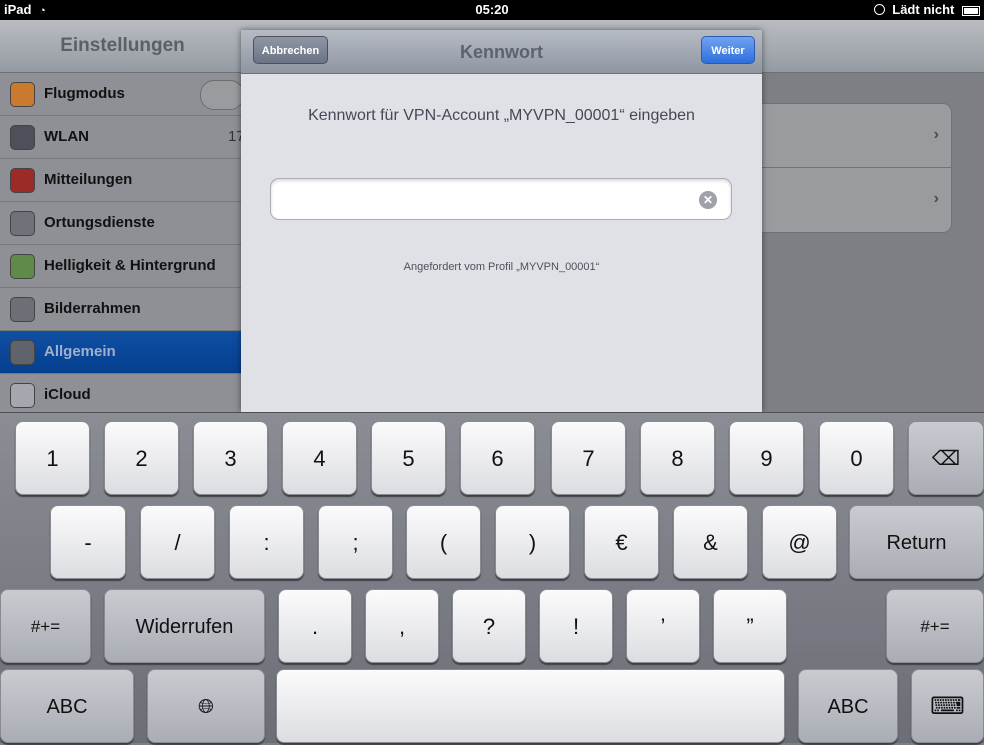  I want to click on picture-frame-icon, so click(22, 309).